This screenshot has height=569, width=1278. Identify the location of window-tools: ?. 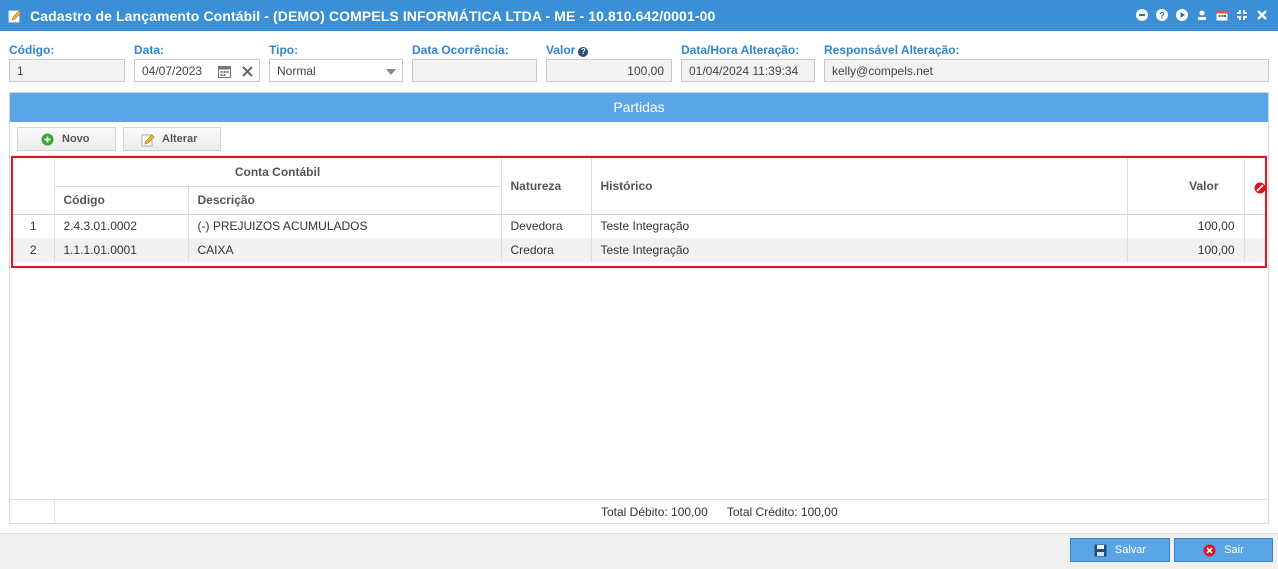
(1202, 15).